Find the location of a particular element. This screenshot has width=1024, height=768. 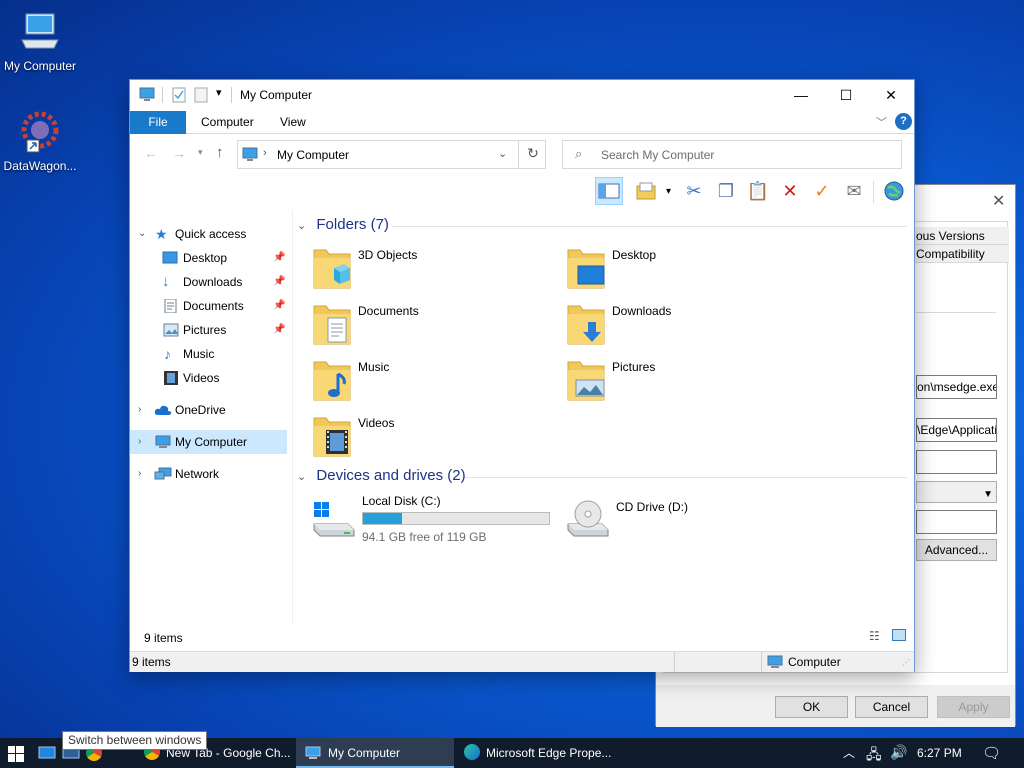

expand-ribbon-icon: ﹀ is located at coordinates (881, 122).